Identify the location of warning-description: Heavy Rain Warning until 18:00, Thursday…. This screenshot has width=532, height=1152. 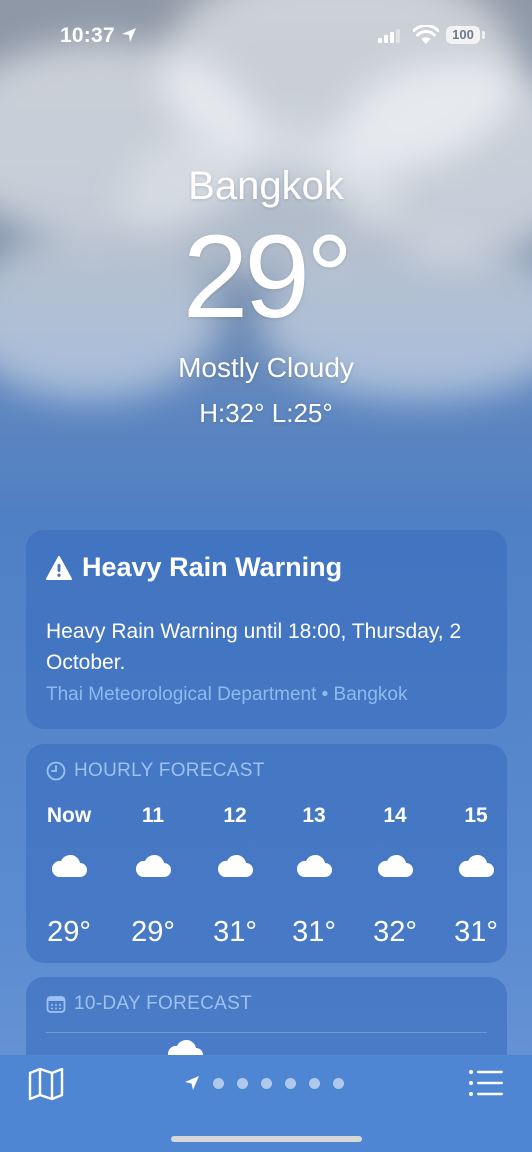
(254, 647).